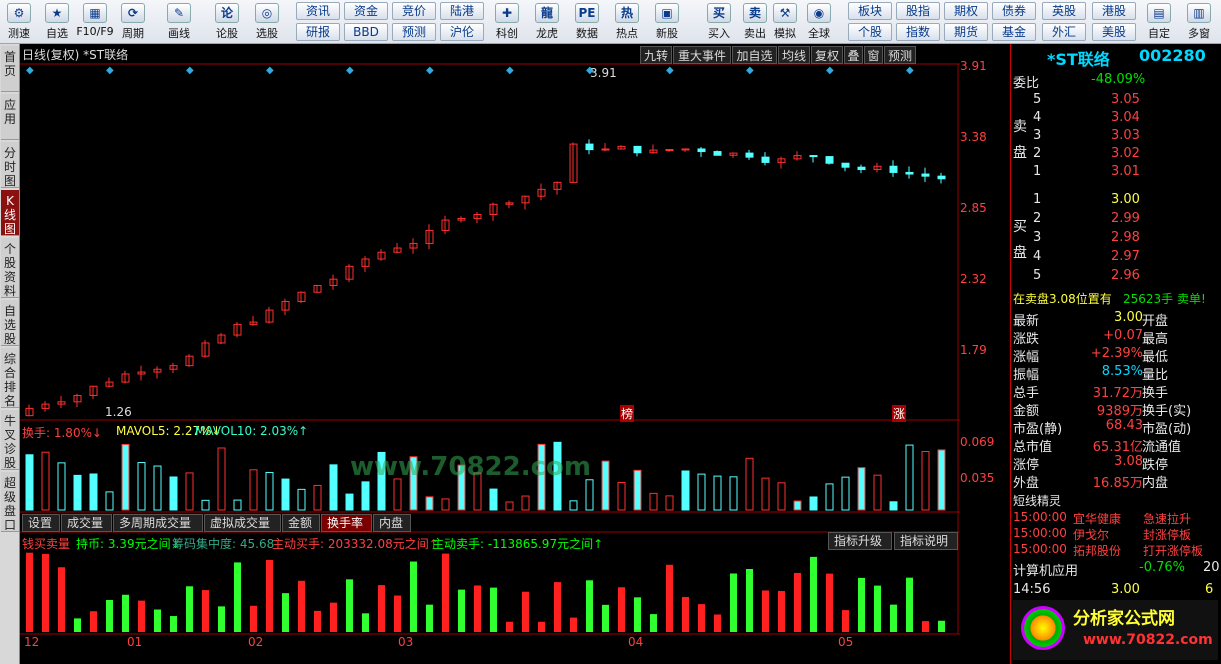 The width and height of the screenshot is (1221, 664). I want to click on toolbar-button-15: 指数, so click(918, 32).